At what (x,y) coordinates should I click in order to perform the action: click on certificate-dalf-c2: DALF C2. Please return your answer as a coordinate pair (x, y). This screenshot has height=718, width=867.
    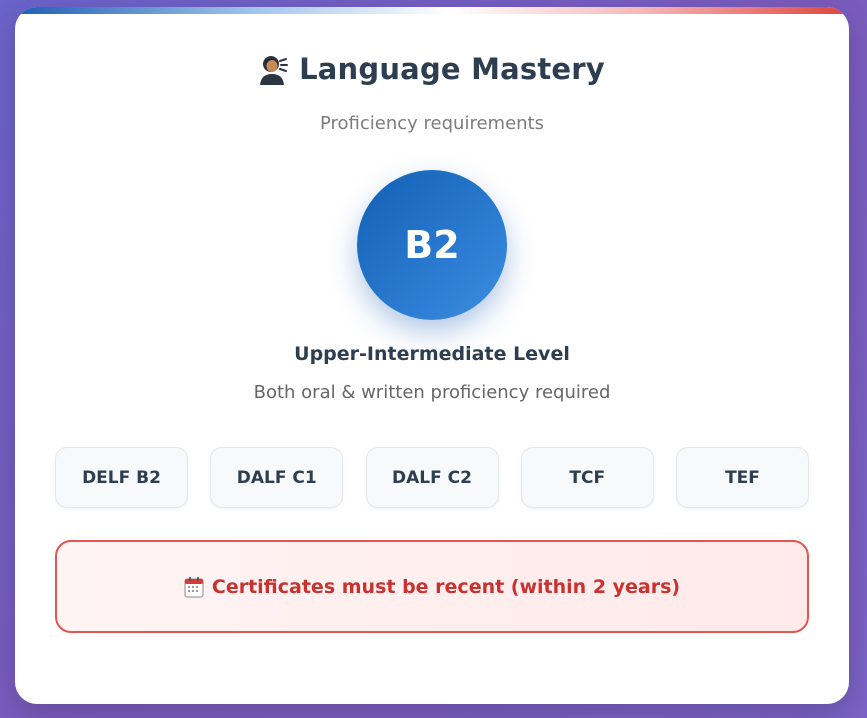
    Looking at the image, I should click on (432, 477).